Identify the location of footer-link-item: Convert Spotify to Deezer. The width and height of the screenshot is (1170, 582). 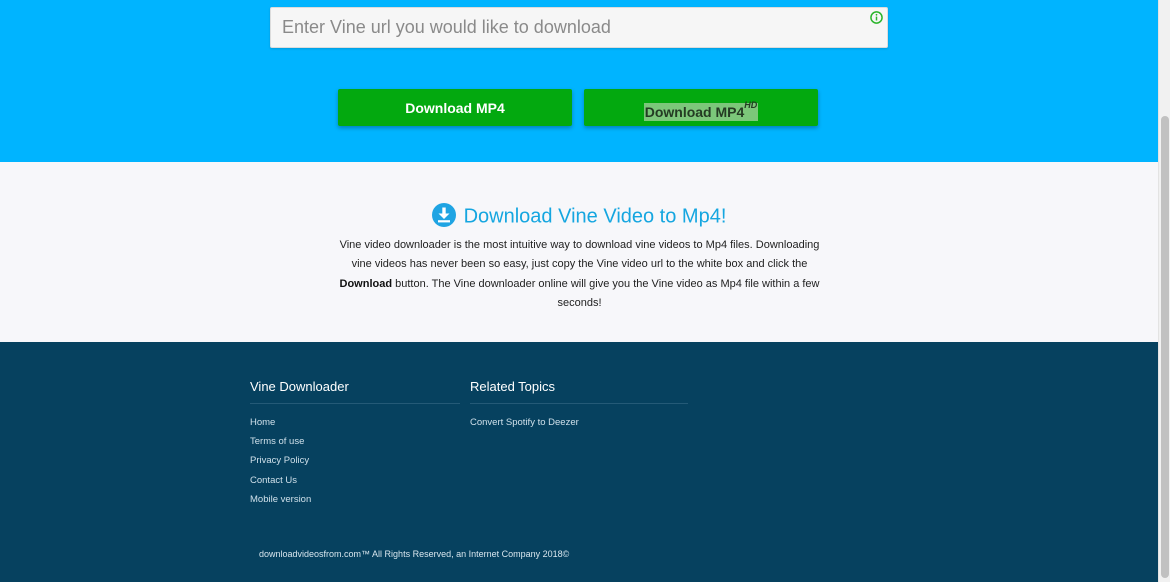
(579, 422).